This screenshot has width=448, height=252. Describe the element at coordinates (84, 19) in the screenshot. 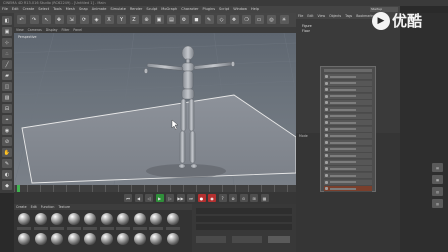

I see `rotate-button: ⟳` at that location.